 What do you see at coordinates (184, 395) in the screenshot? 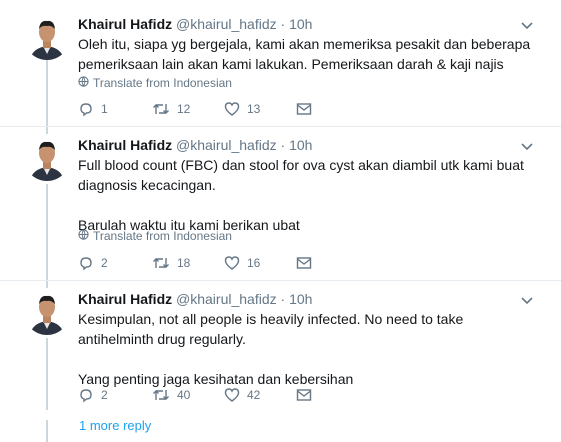
I see `retweet-count: 40` at bounding box center [184, 395].